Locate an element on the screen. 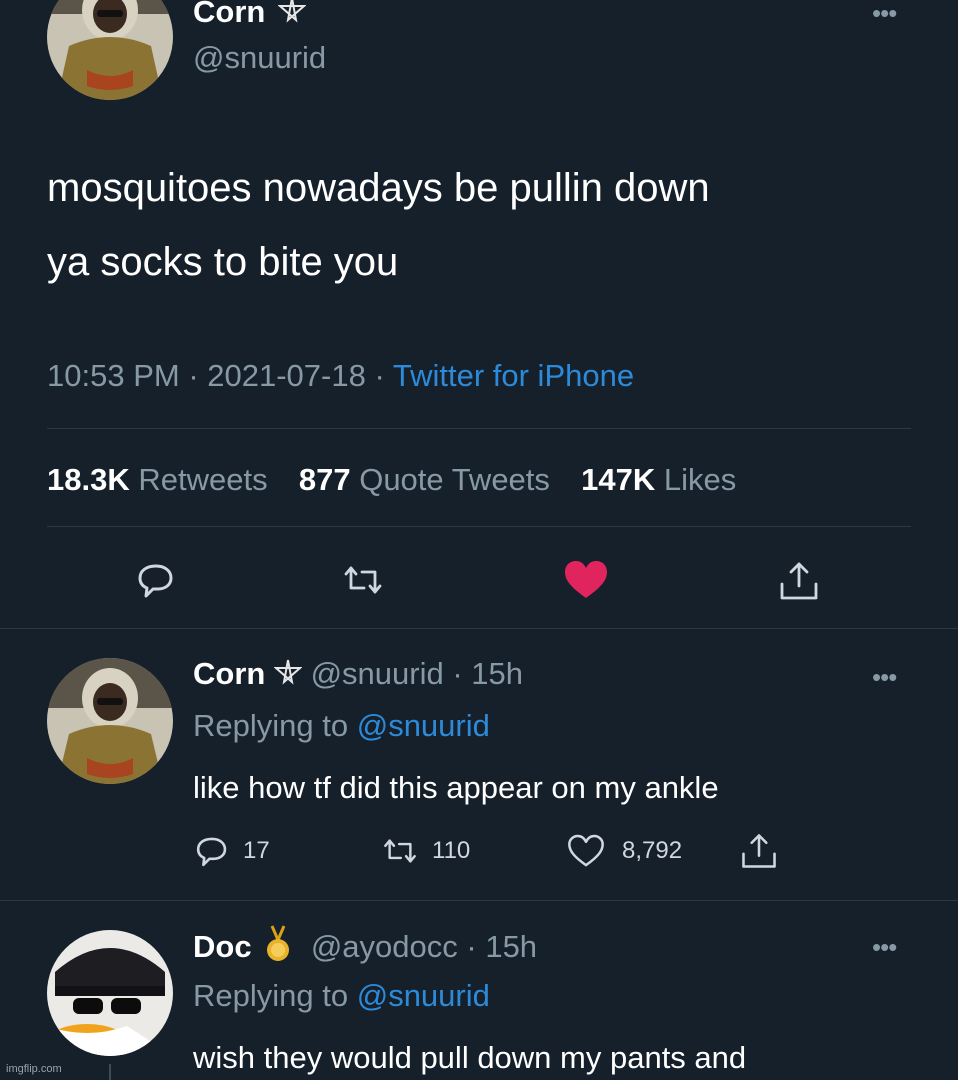 This screenshot has width=958, height=1080. likes-count: 147K is located at coordinates (618, 479).